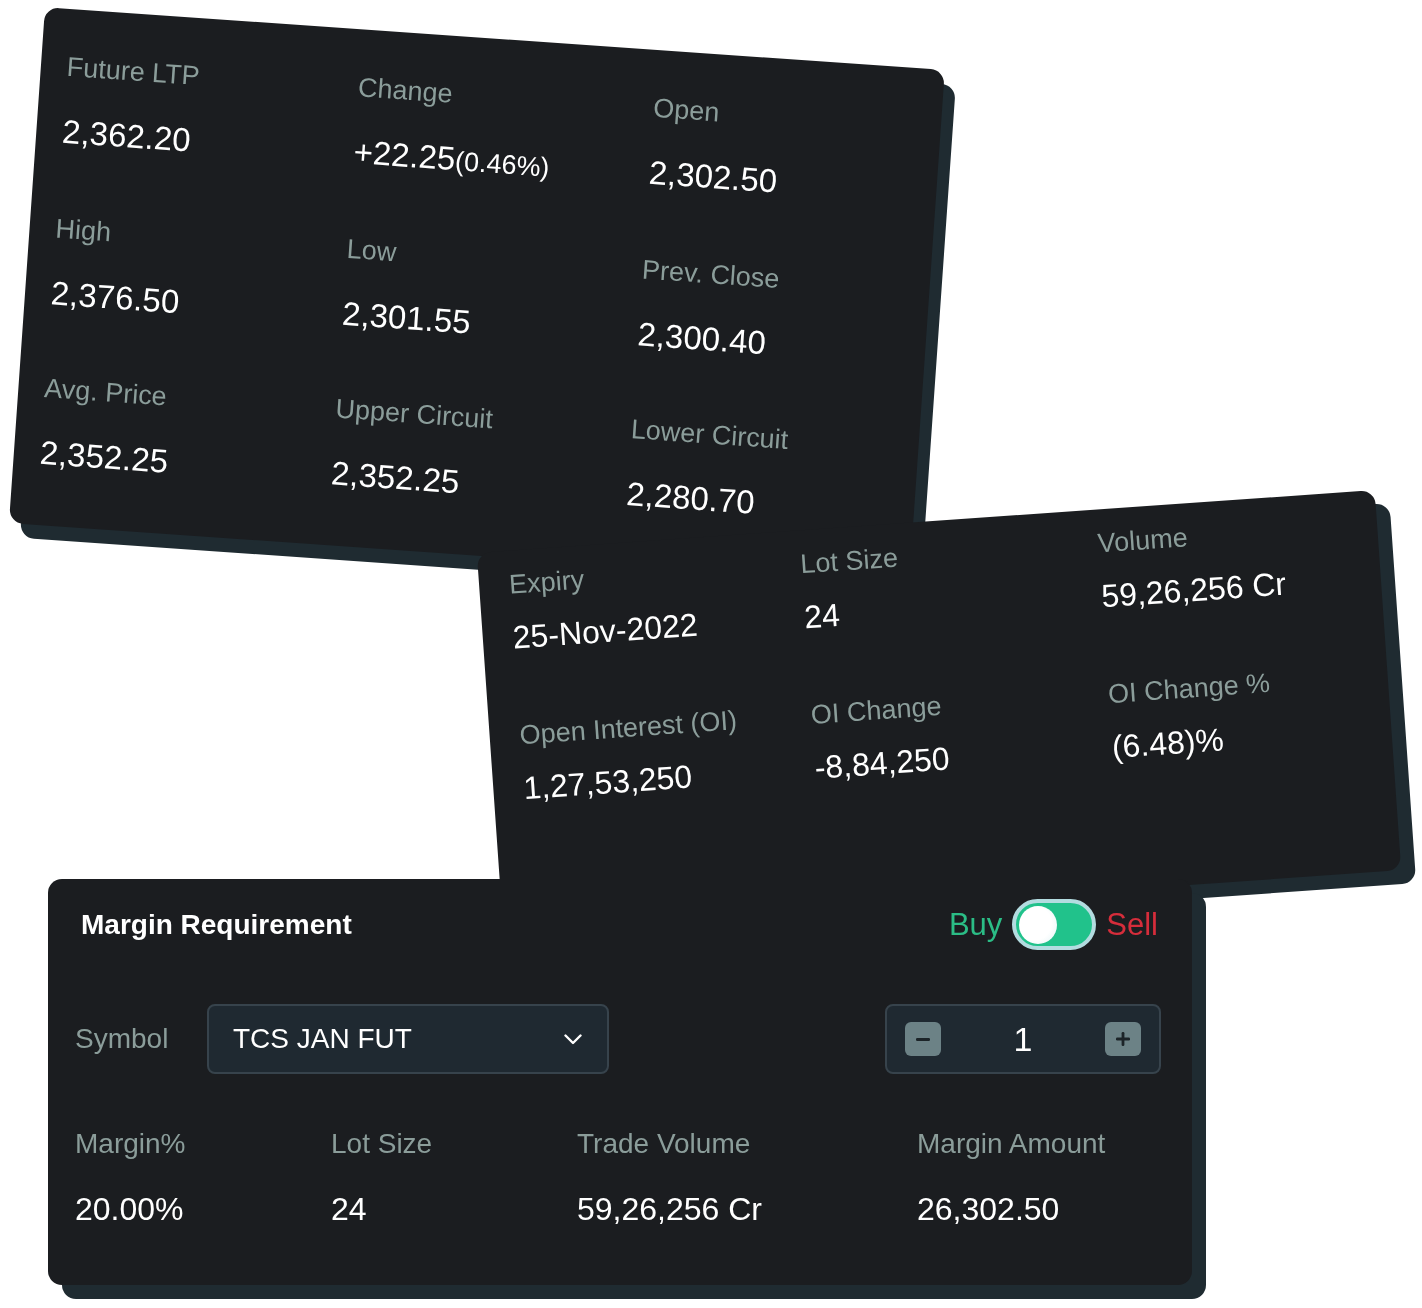 The width and height of the screenshot is (1422, 1308). Describe the element at coordinates (1011, 1144) in the screenshot. I see `result-label: Margin Amount` at that location.